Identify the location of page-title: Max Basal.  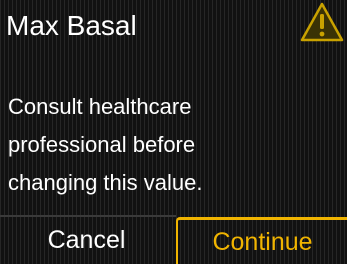
(71, 25).